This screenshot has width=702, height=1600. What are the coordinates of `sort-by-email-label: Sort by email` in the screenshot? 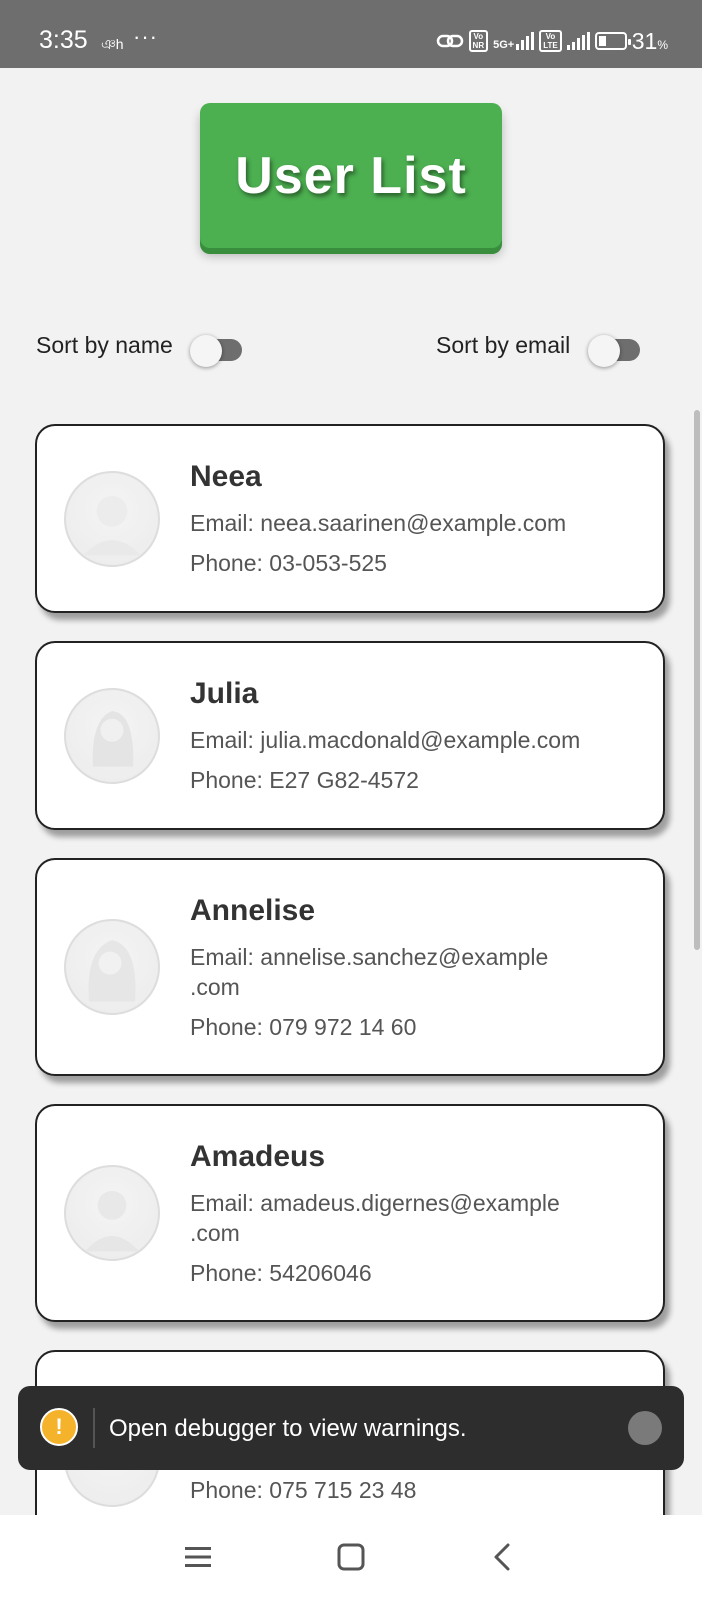 It's located at (503, 345).